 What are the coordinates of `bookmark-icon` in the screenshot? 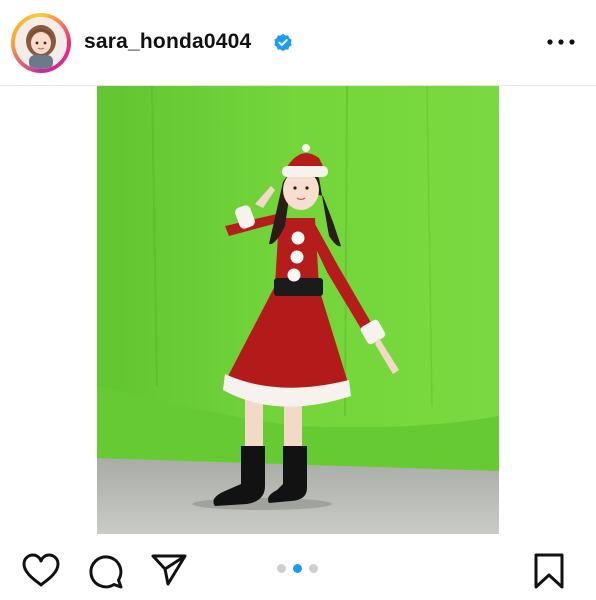 It's located at (549, 571).